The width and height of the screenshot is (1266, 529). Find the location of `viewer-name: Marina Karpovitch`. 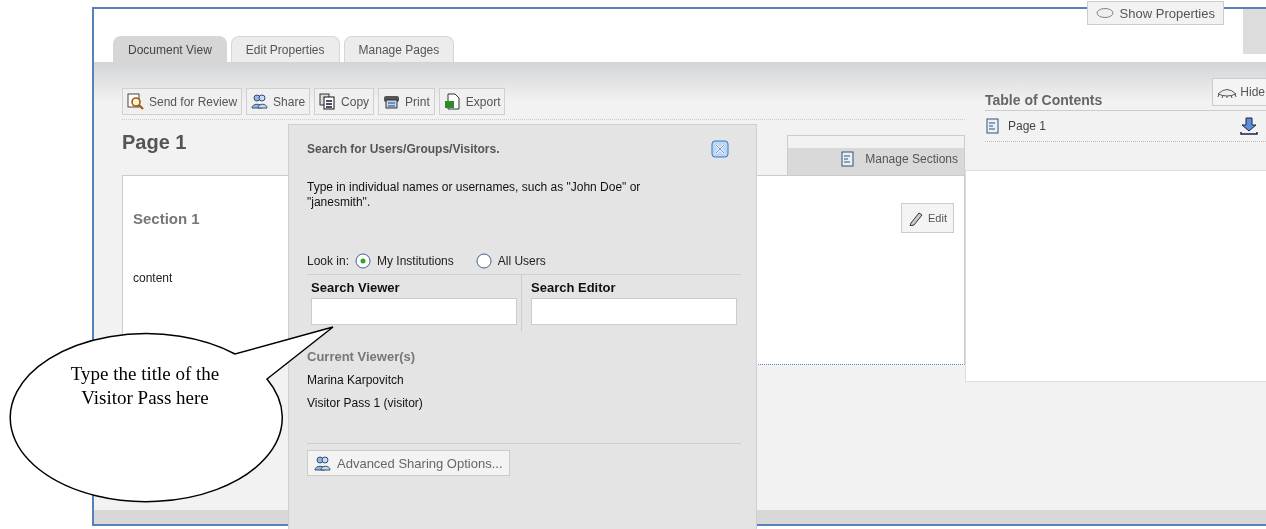

viewer-name: Marina Karpovitch is located at coordinates (356, 380).